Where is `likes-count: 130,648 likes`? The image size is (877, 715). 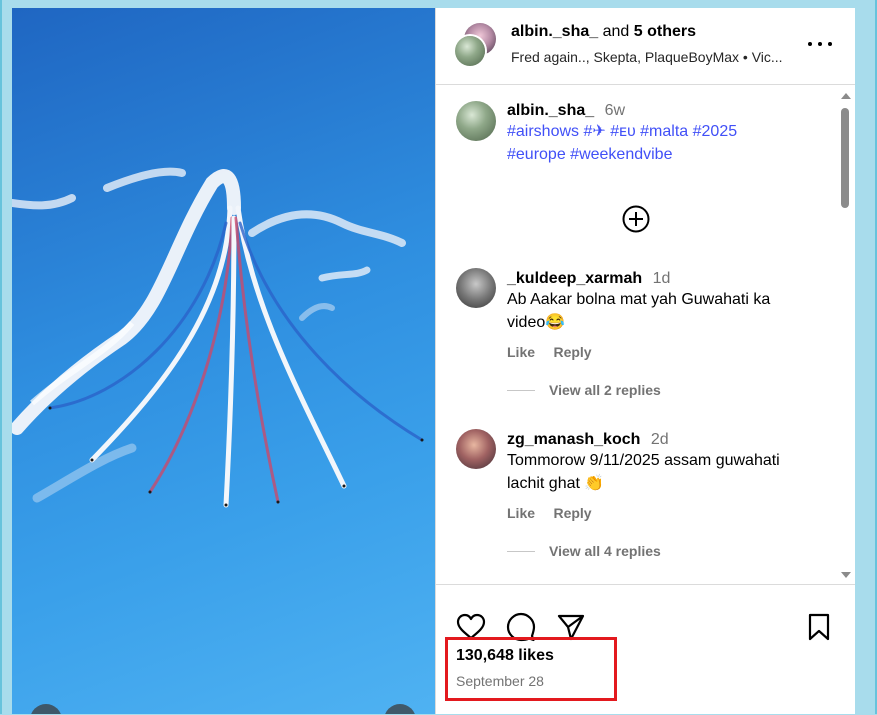
likes-count: 130,648 likes is located at coordinates (505, 656).